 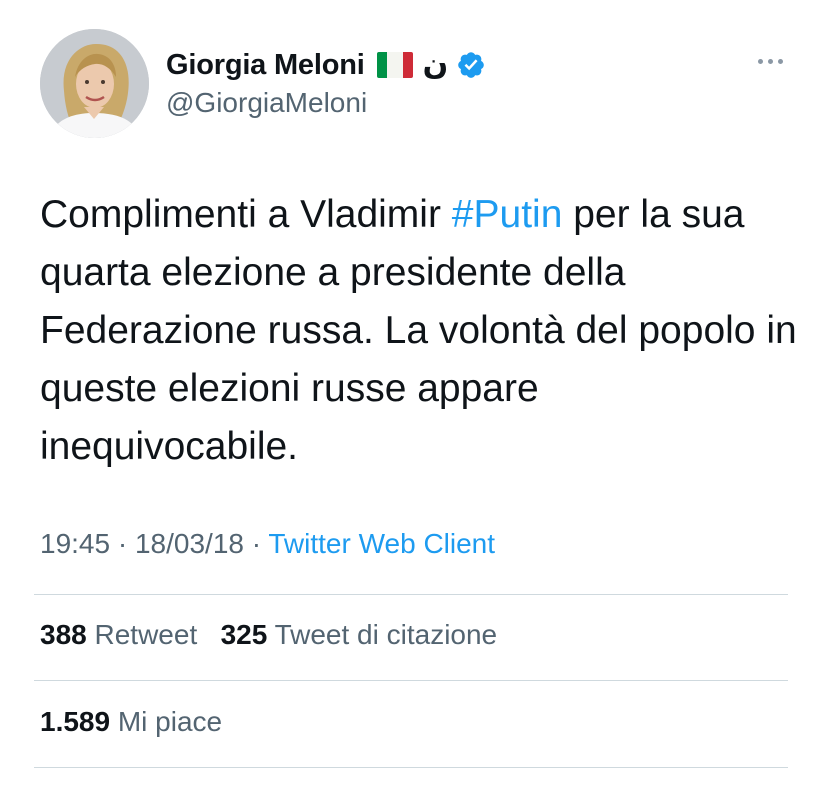 I want to click on quotes-stat: 325 Tweet di citazione, so click(x=359, y=634).